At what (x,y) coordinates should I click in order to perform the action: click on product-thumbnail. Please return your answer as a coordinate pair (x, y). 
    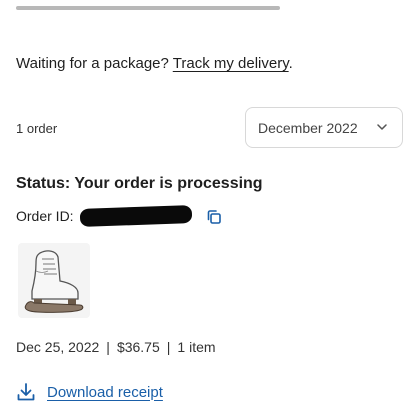
    Looking at the image, I should click on (54, 280).